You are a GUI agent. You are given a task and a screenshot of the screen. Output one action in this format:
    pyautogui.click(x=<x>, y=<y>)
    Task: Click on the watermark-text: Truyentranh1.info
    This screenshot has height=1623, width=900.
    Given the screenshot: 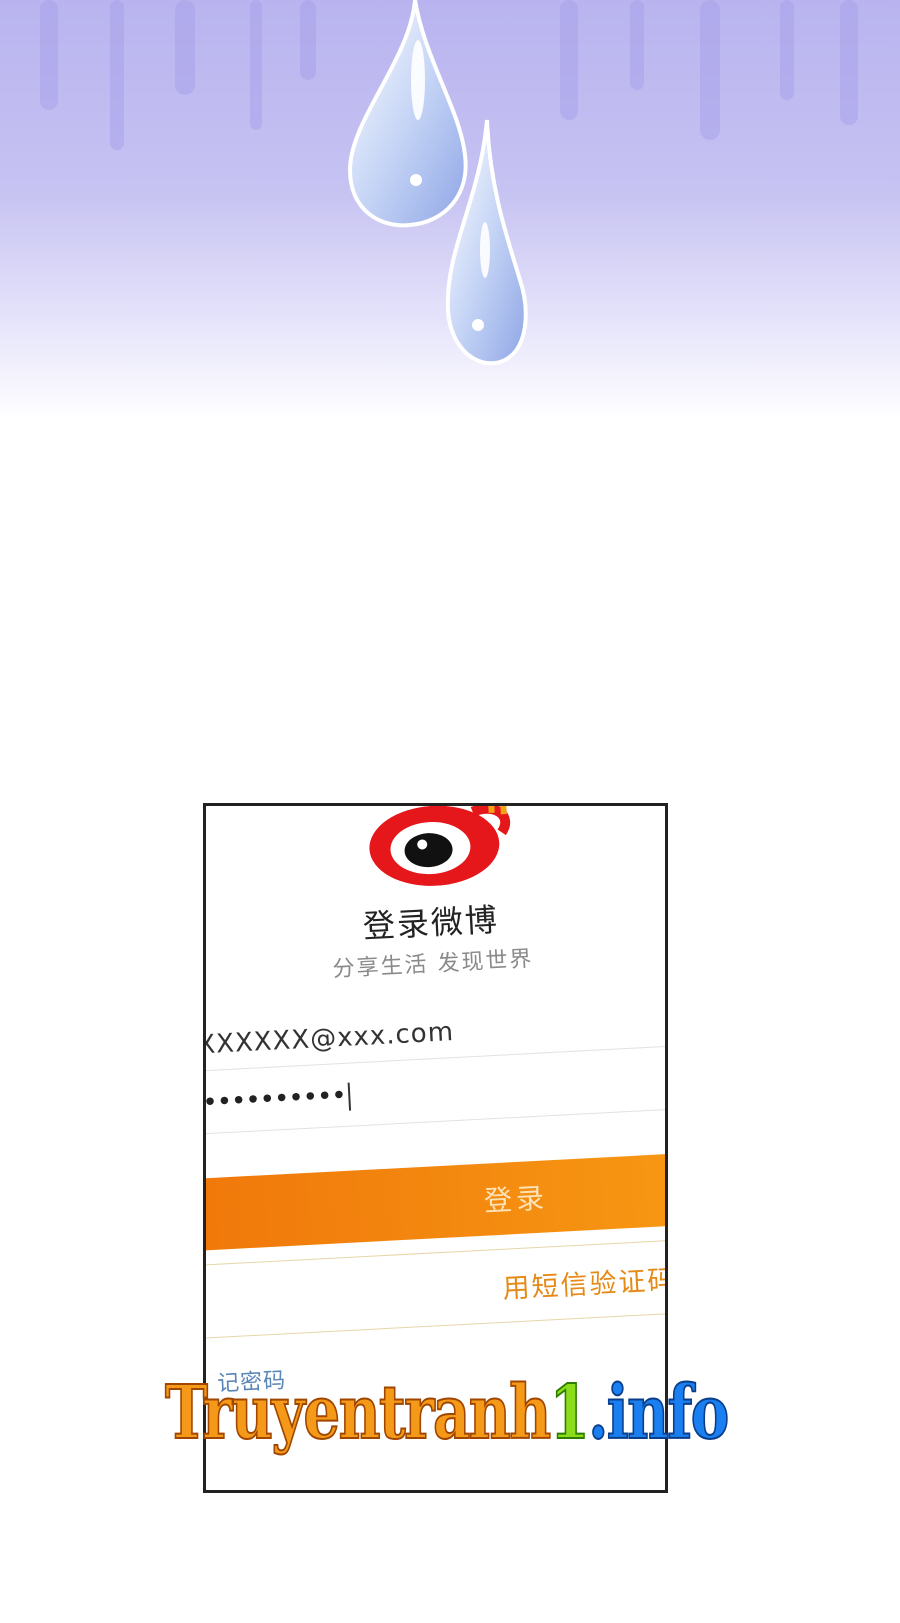 What is the action you would take?
    pyautogui.click(x=447, y=1413)
    